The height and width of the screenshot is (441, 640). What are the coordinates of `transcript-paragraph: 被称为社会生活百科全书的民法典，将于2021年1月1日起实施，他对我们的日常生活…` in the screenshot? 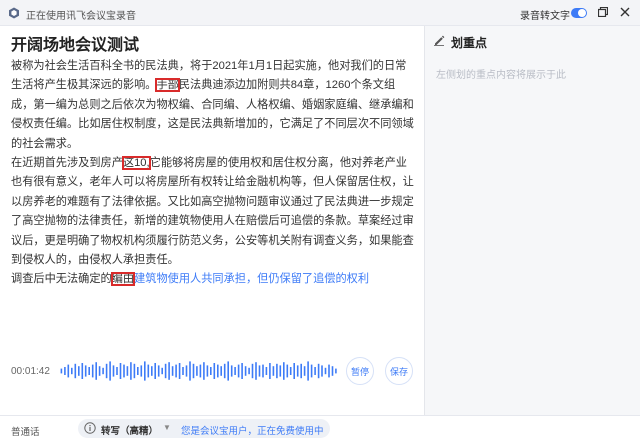 It's located at (213, 105).